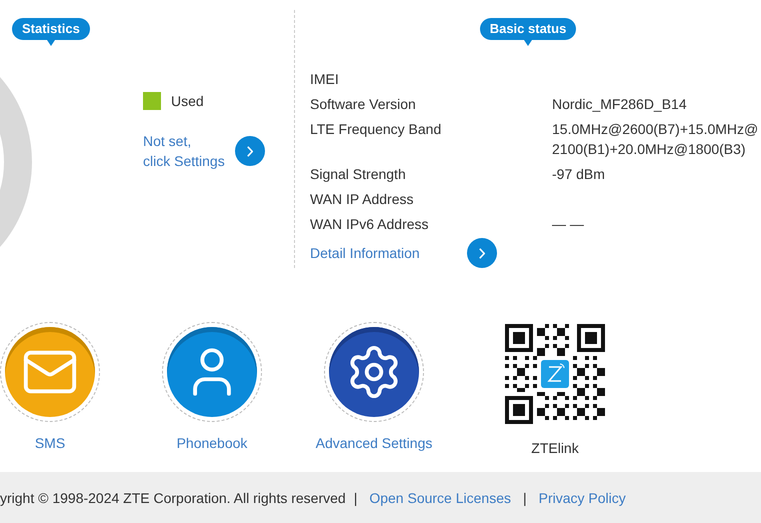 Image resolution: width=761 pixels, height=523 pixels. I want to click on footer-link: Privacy Policy, so click(582, 498).